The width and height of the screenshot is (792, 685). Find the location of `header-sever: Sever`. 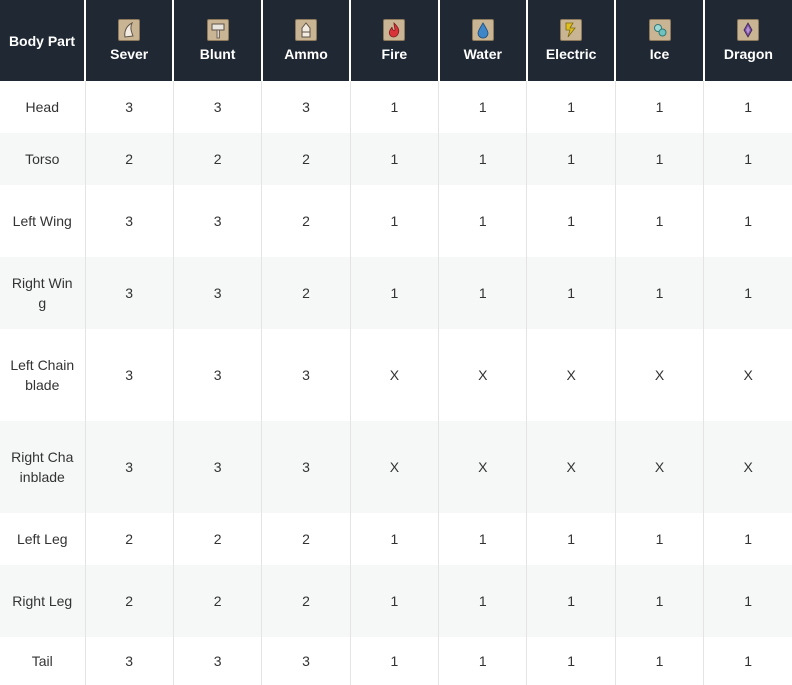

header-sever: Sever is located at coordinates (130, 40).